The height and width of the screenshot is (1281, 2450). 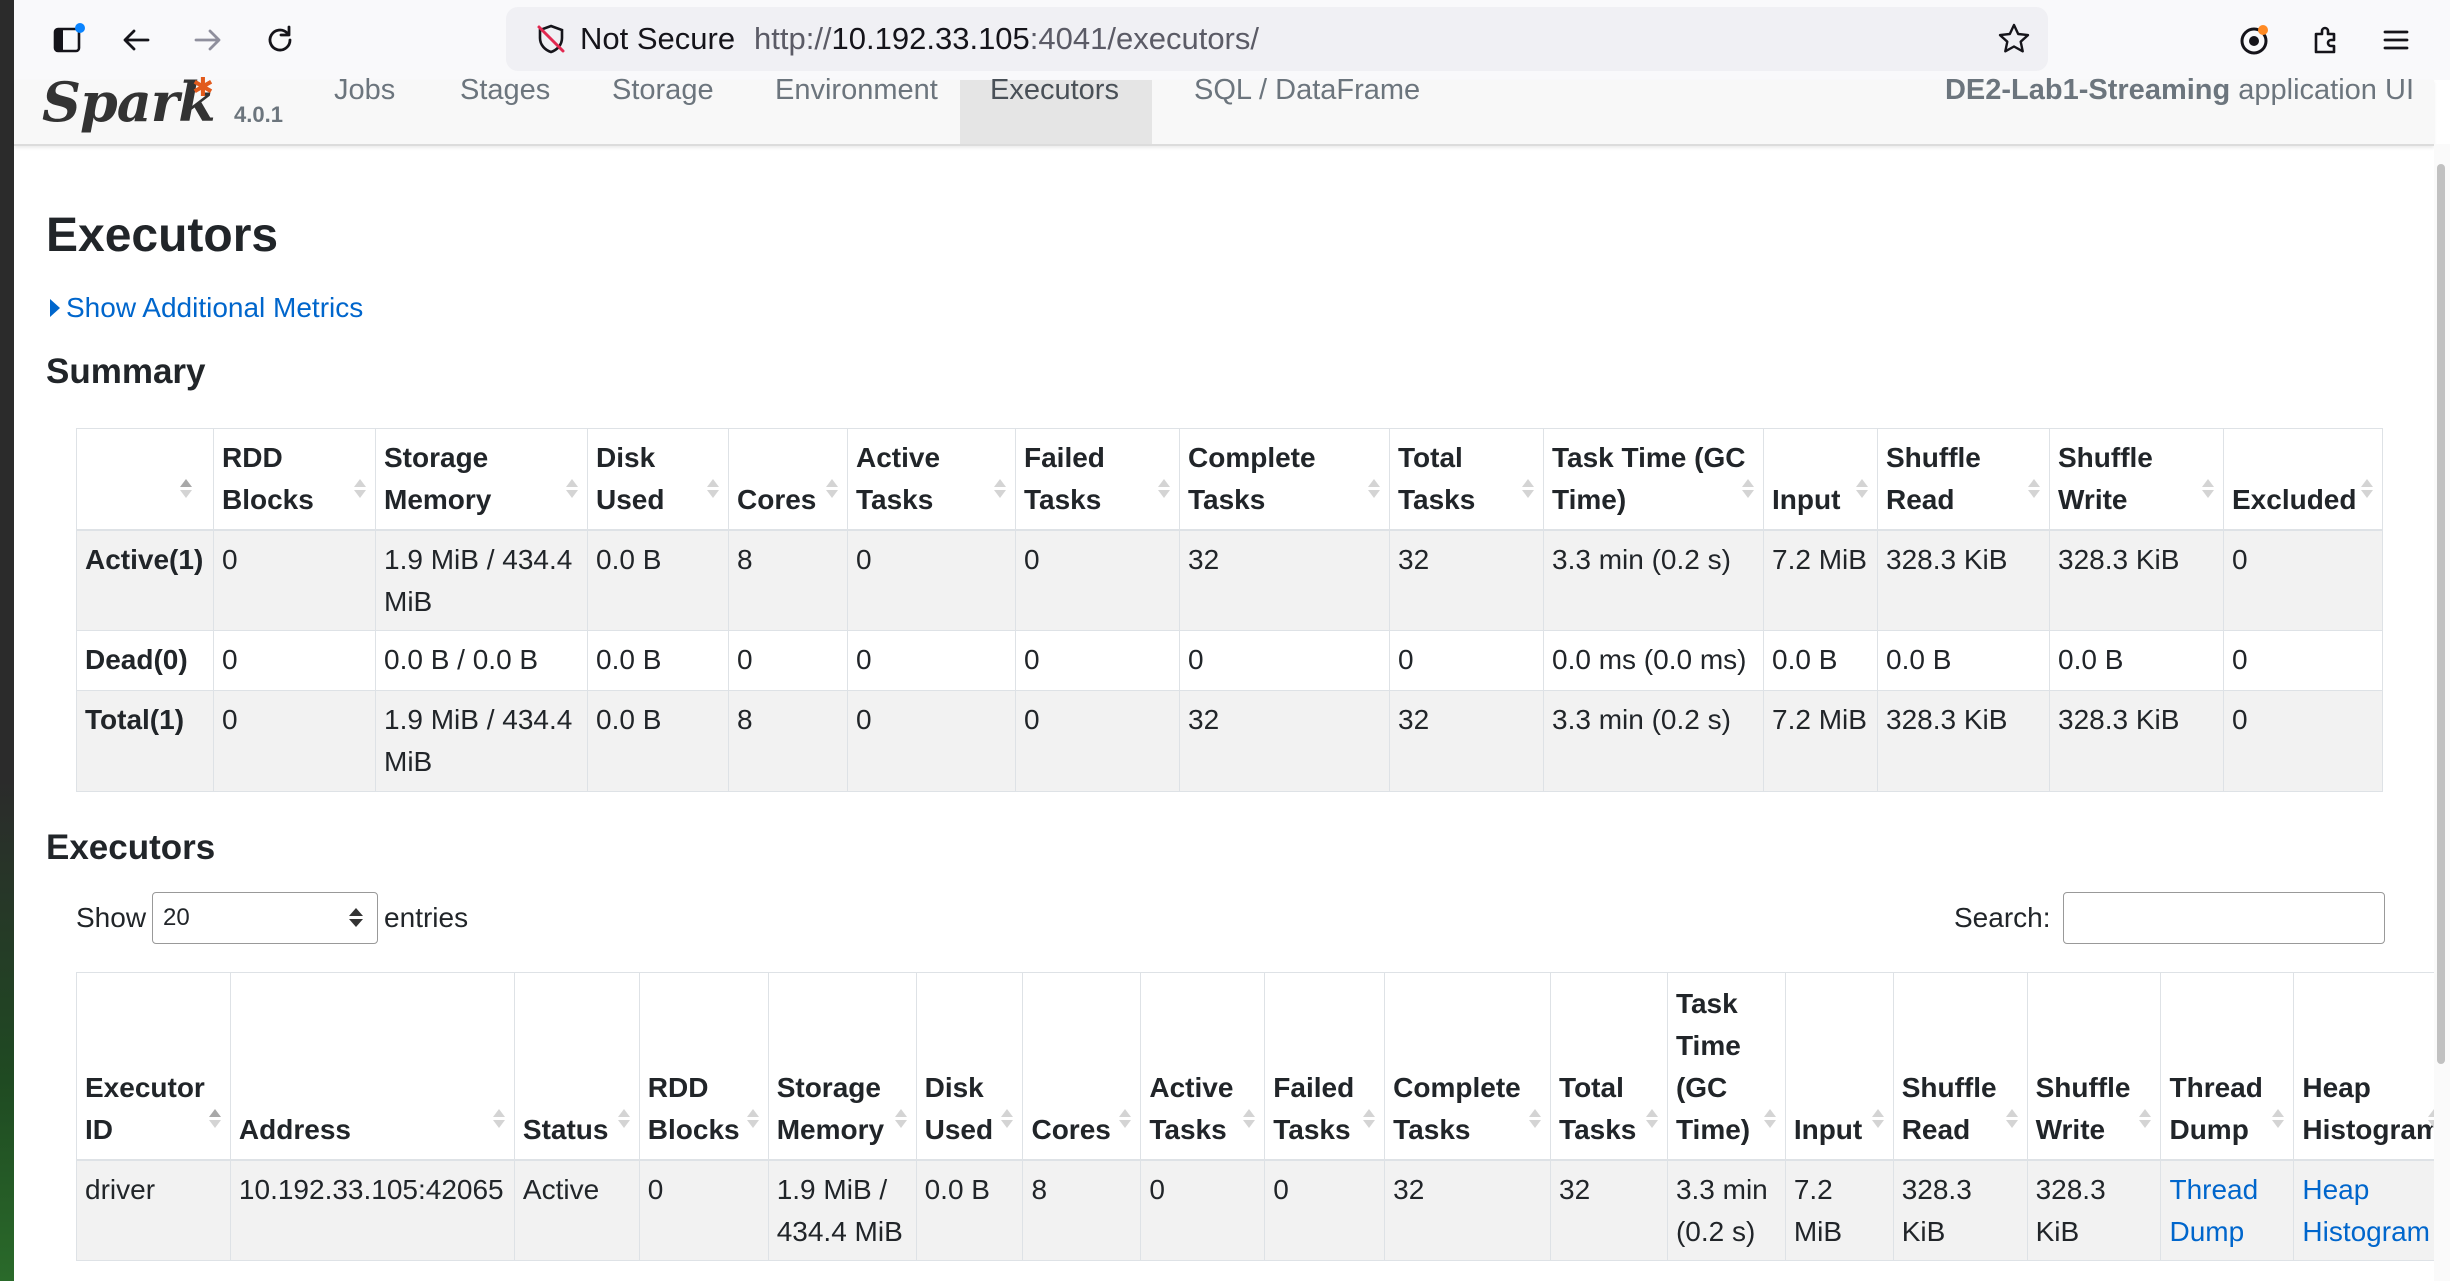 What do you see at coordinates (1203, 1066) in the screenshot?
I see `executors-col-header: Active Tasks` at bounding box center [1203, 1066].